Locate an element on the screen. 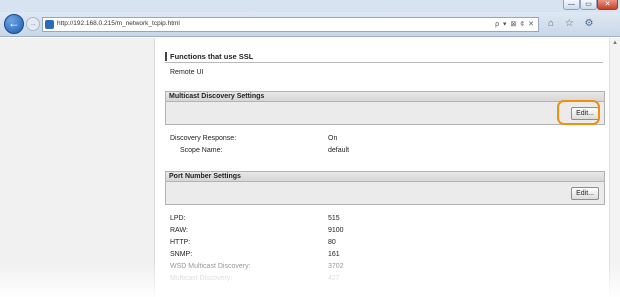 The image size is (620, 297). setting-value: default is located at coordinates (339, 150).